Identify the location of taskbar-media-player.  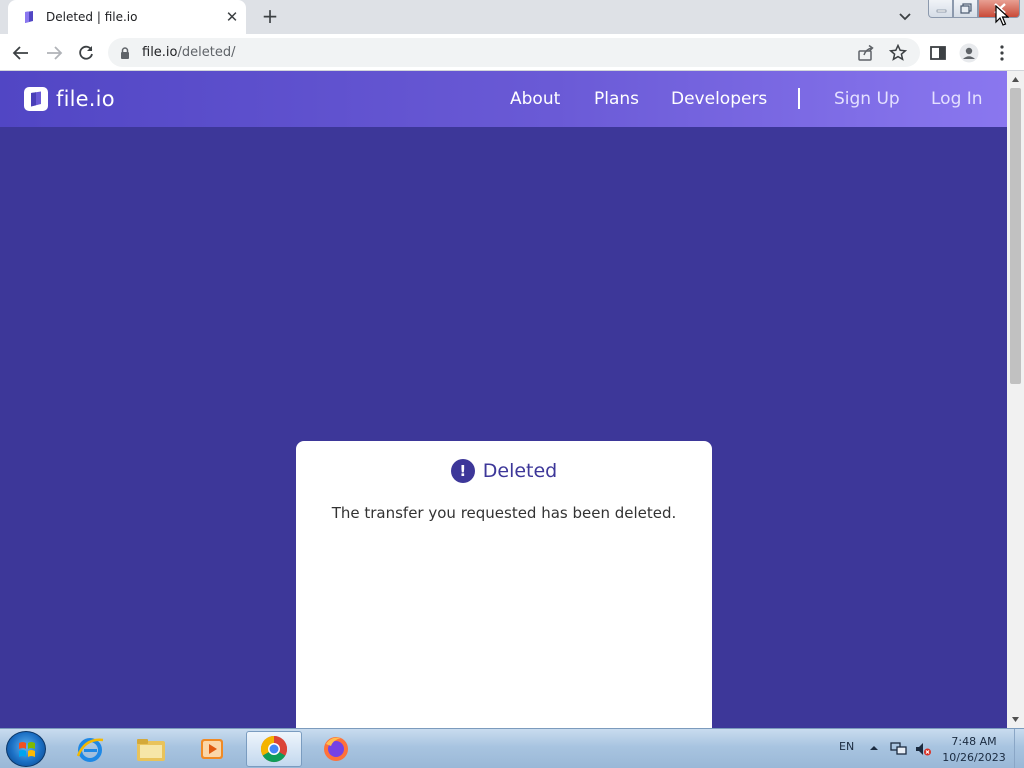
(212, 749).